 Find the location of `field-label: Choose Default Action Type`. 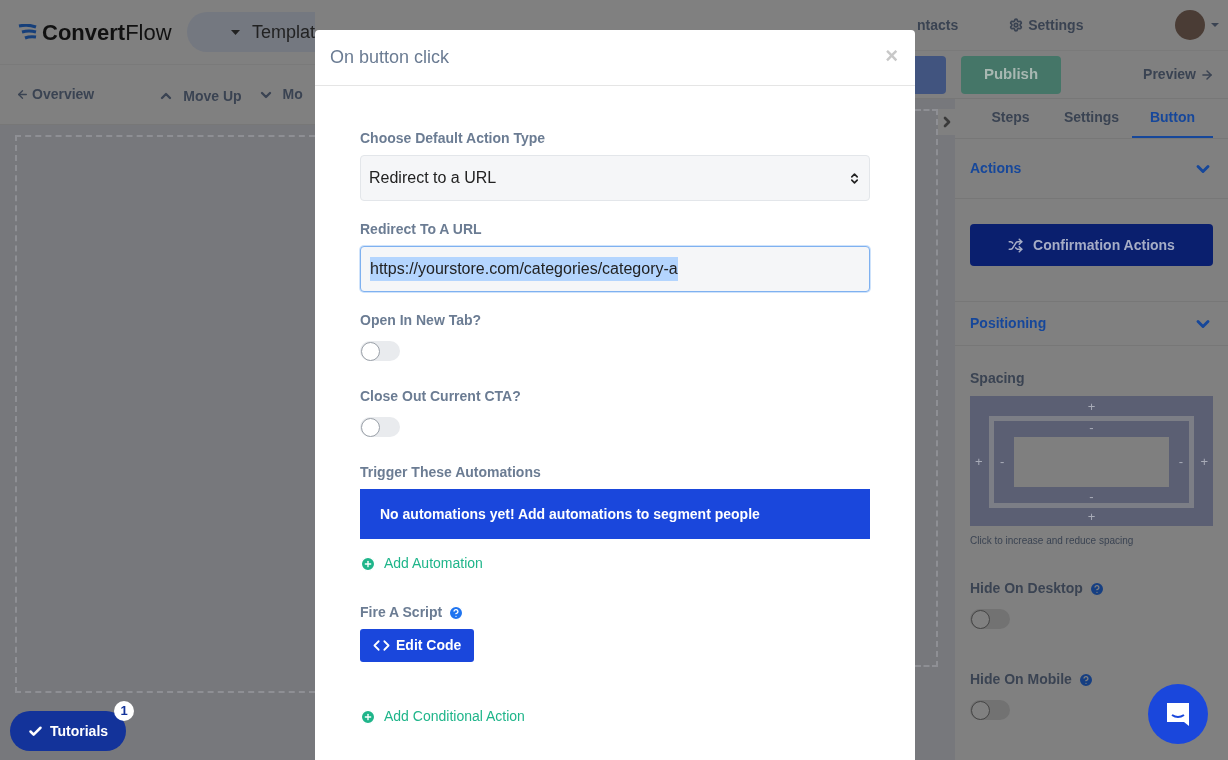

field-label: Choose Default Action Type is located at coordinates (453, 138).